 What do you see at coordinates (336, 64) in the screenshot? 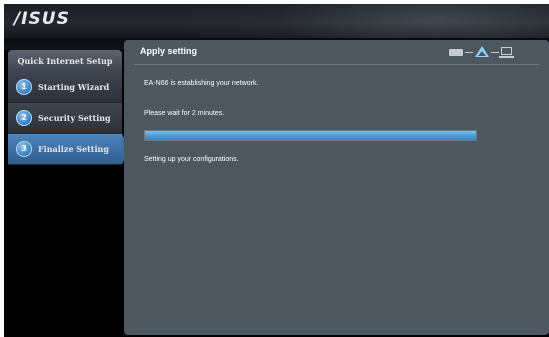
I see `header-divider` at bounding box center [336, 64].